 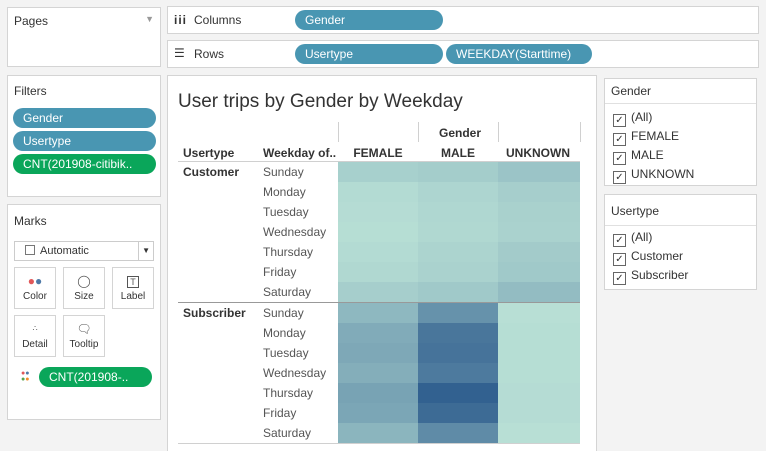 What do you see at coordinates (209, 54) in the screenshot?
I see `rows-label: Rows` at bounding box center [209, 54].